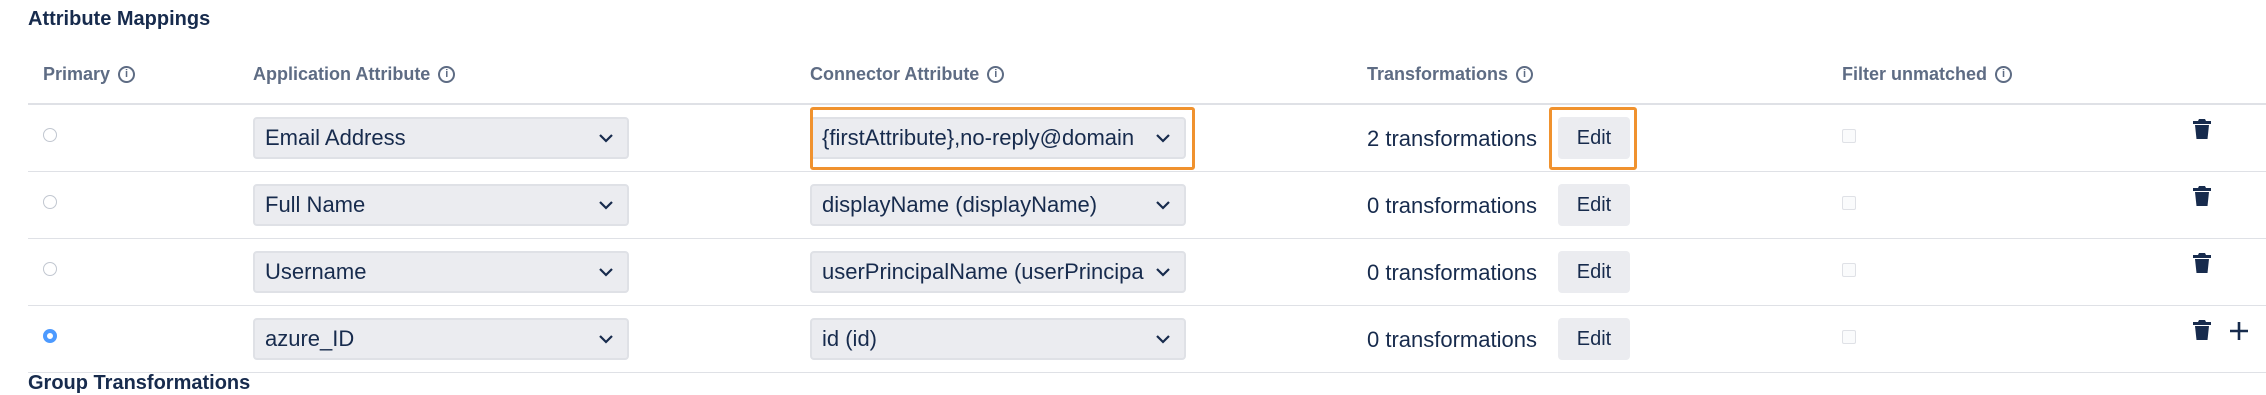 The width and height of the screenshot is (2266, 395). What do you see at coordinates (2239, 331) in the screenshot?
I see `plus-icon` at bounding box center [2239, 331].